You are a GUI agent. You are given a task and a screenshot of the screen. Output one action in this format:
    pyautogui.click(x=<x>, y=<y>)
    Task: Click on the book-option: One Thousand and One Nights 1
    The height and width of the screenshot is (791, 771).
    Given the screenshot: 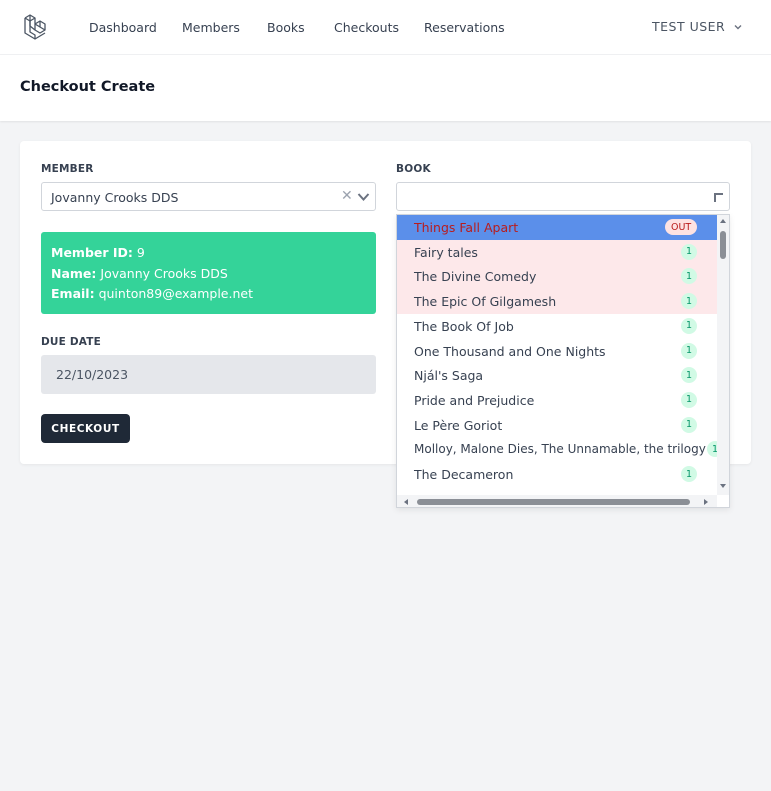 What is the action you would take?
    pyautogui.click(x=557, y=351)
    